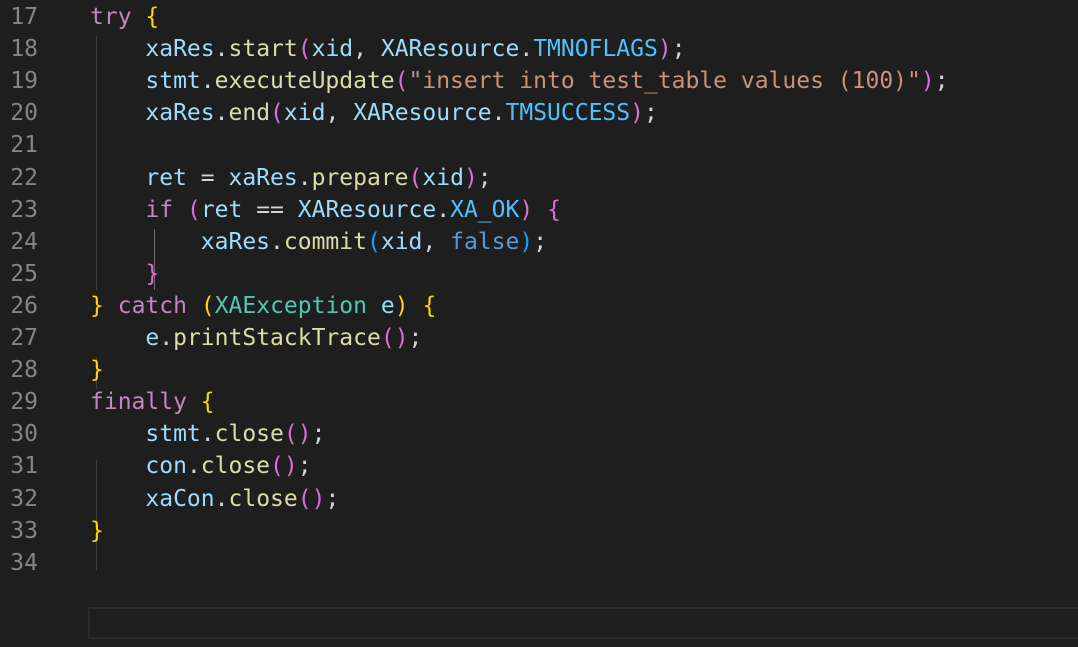 Image resolution: width=1078 pixels, height=647 pixels. What do you see at coordinates (24, 209) in the screenshot?
I see `line-number: 23` at bounding box center [24, 209].